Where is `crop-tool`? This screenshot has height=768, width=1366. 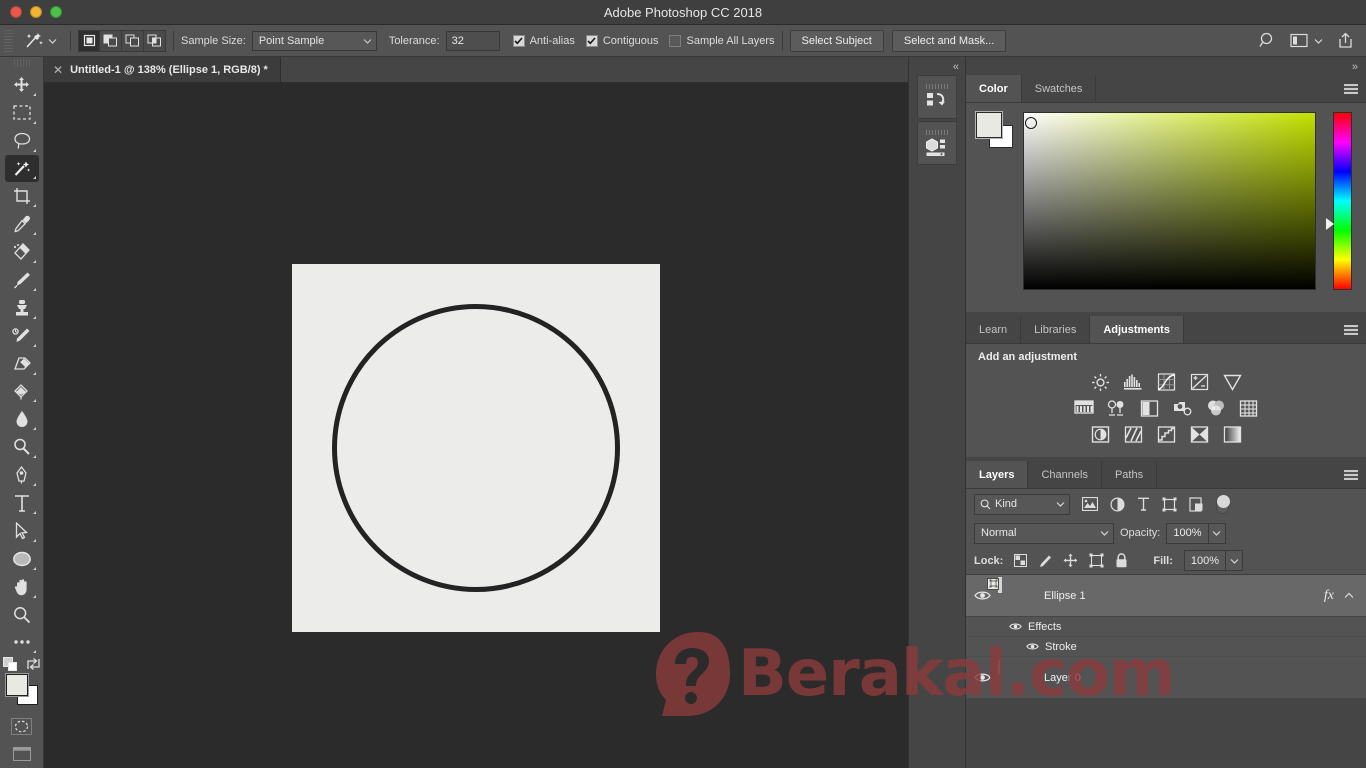
crop-tool is located at coordinates (22, 196).